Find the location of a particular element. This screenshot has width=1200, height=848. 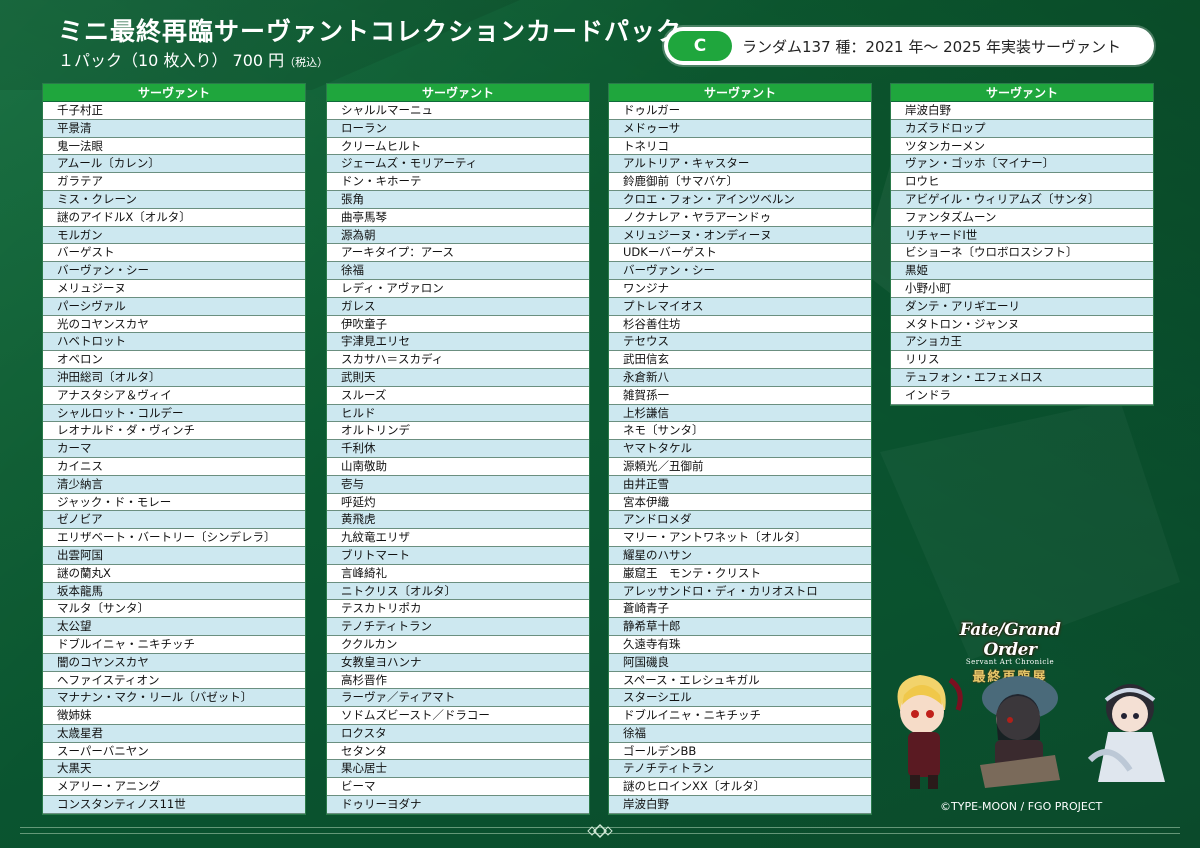

servant-row: クロエ・フォン・アインツベルン is located at coordinates (740, 199).